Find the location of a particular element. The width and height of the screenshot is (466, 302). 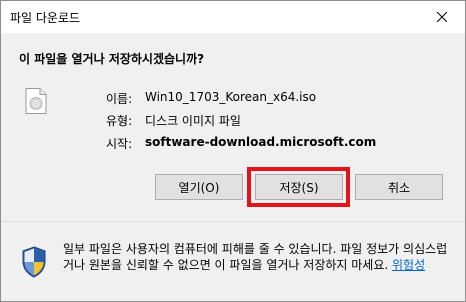

file-source-value: software-download.microsoft.com is located at coordinates (261, 142).